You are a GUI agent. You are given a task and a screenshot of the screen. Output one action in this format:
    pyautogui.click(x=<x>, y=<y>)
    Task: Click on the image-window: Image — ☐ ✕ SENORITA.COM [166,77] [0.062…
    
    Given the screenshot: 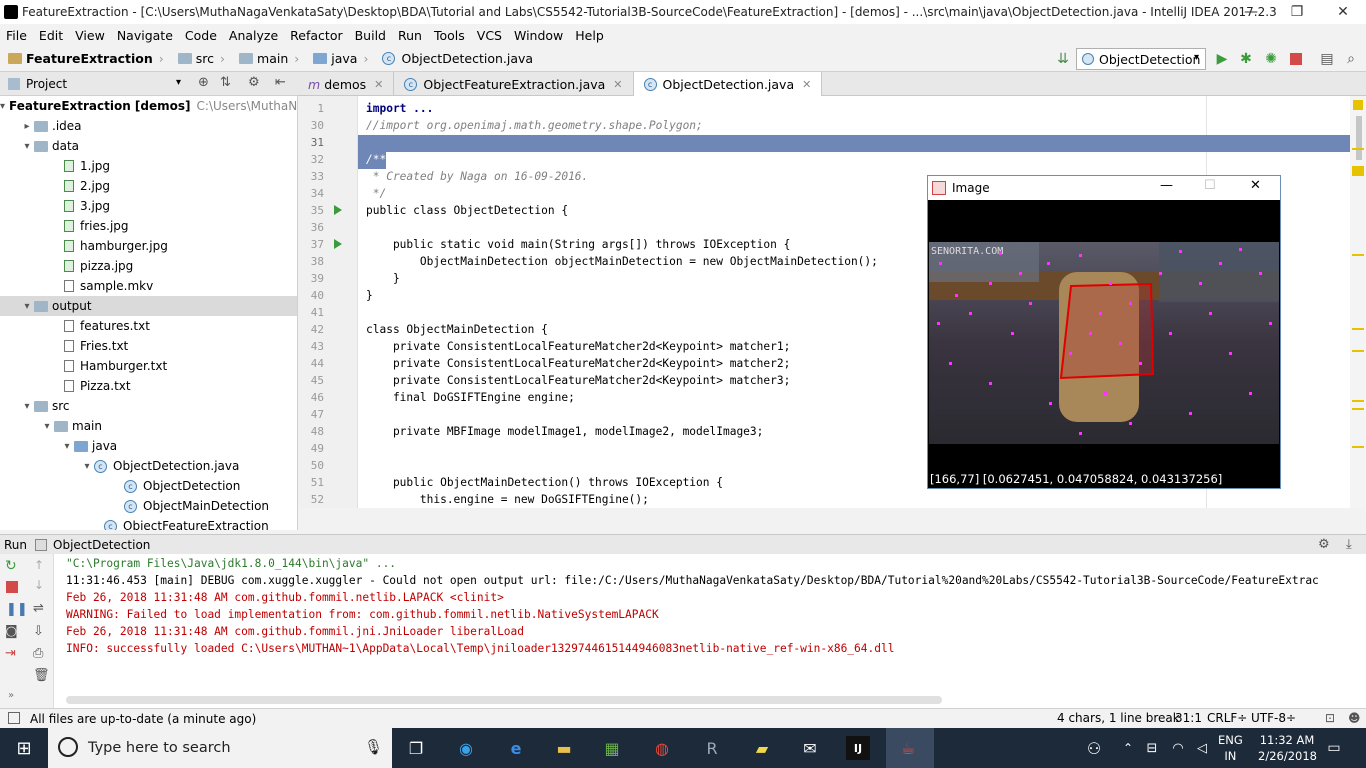 What is the action you would take?
    pyautogui.click(x=1104, y=332)
    